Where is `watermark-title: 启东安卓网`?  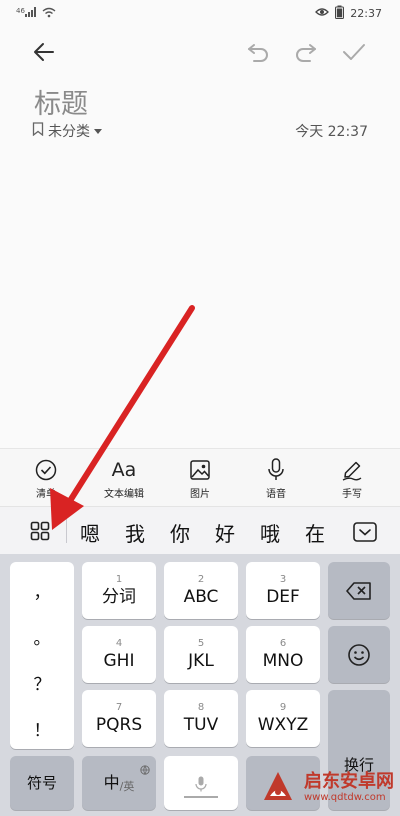
watermark-title: 启东安卓网 is located at coordinates (349, 781).